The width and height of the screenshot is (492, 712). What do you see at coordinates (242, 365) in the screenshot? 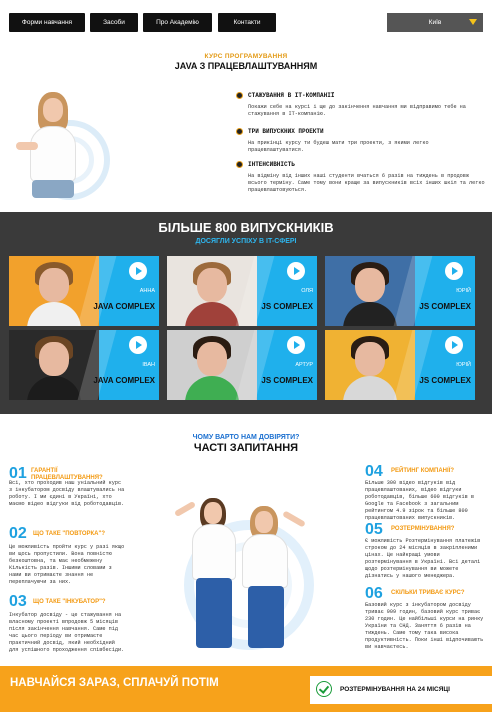
I see `graduate-video-card: АРТУР JS COMPLEX` at bounding box center [242, 365].